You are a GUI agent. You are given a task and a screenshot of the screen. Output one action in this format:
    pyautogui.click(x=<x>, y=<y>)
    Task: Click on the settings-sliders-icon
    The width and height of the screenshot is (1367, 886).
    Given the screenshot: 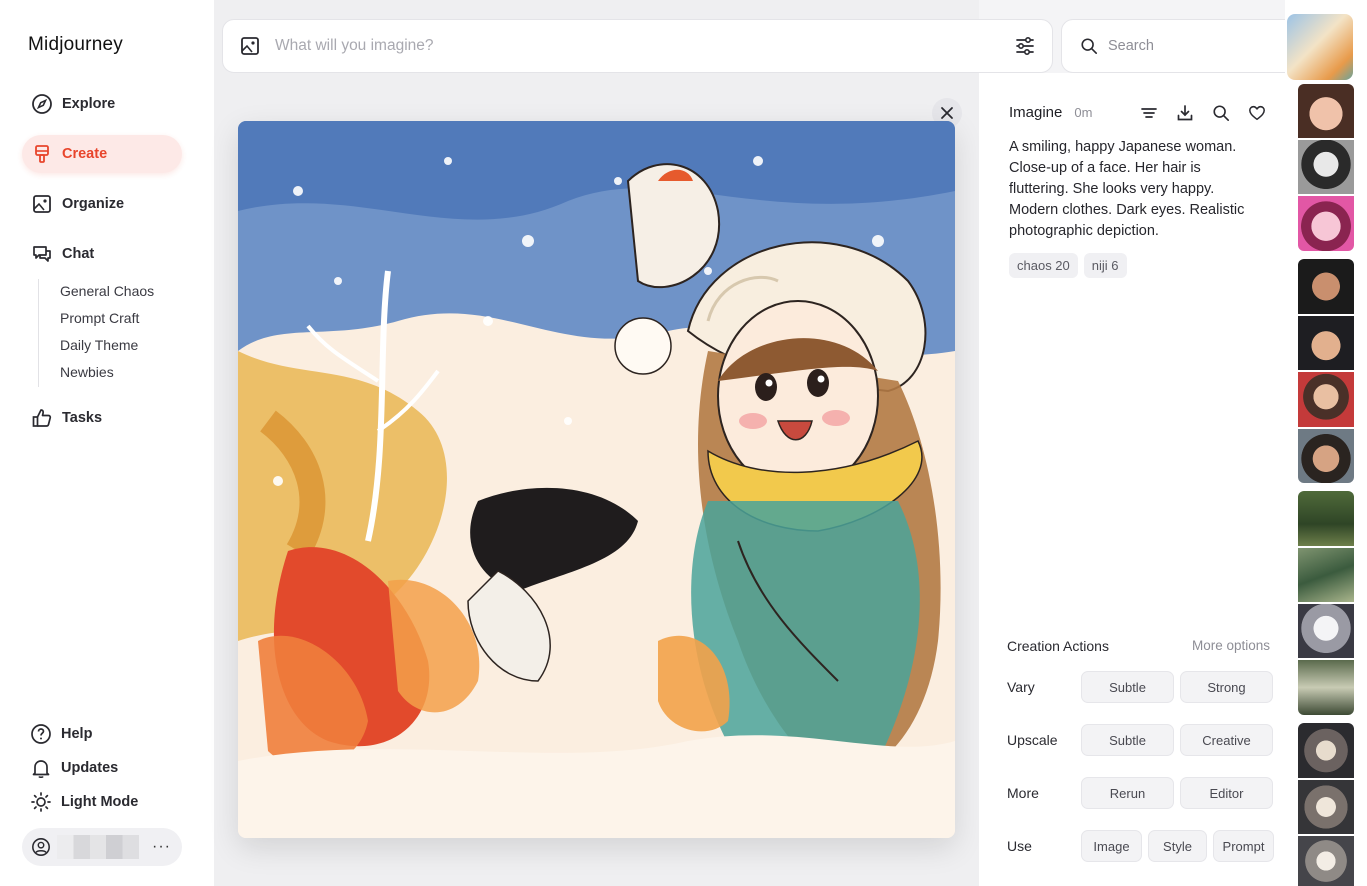 What is the action you would take?
    pyautogui.click(x=1025, y=46)
    